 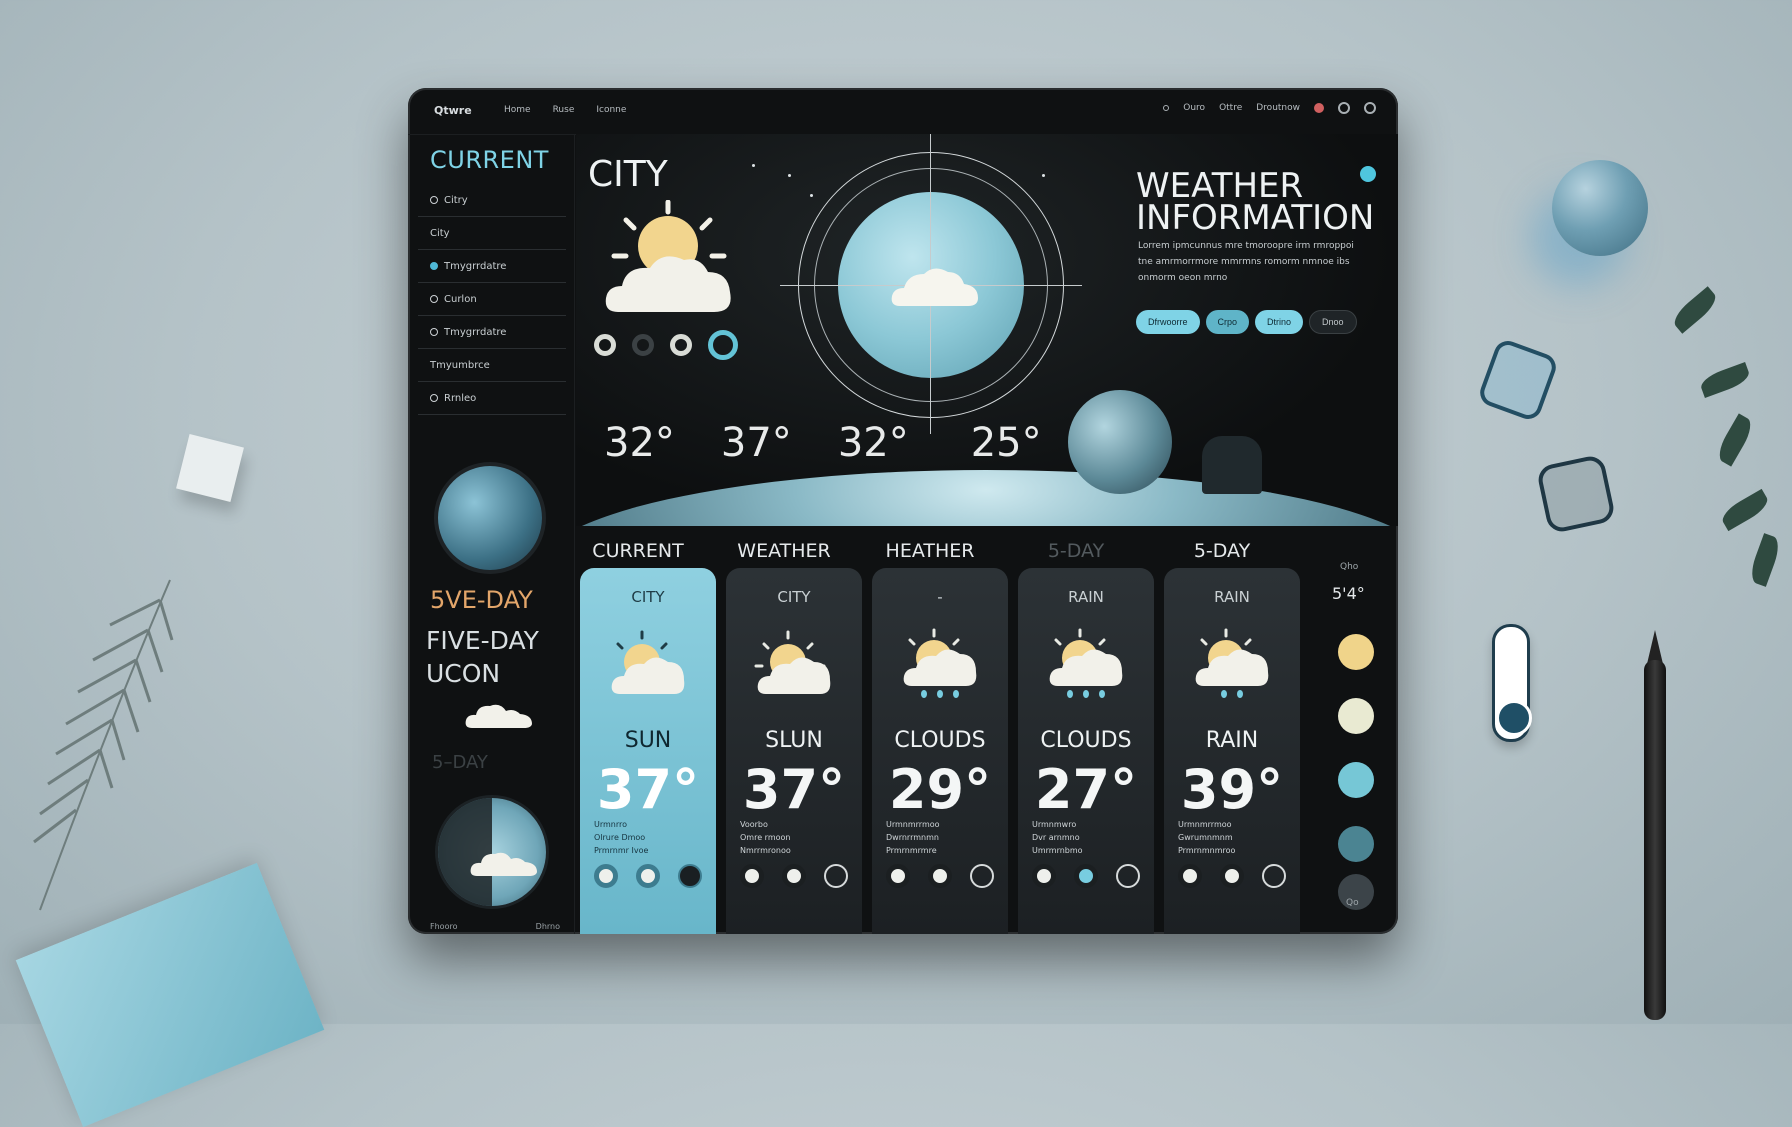 I want to click on card-subtitle: CITY, so click(x=648, y=597).